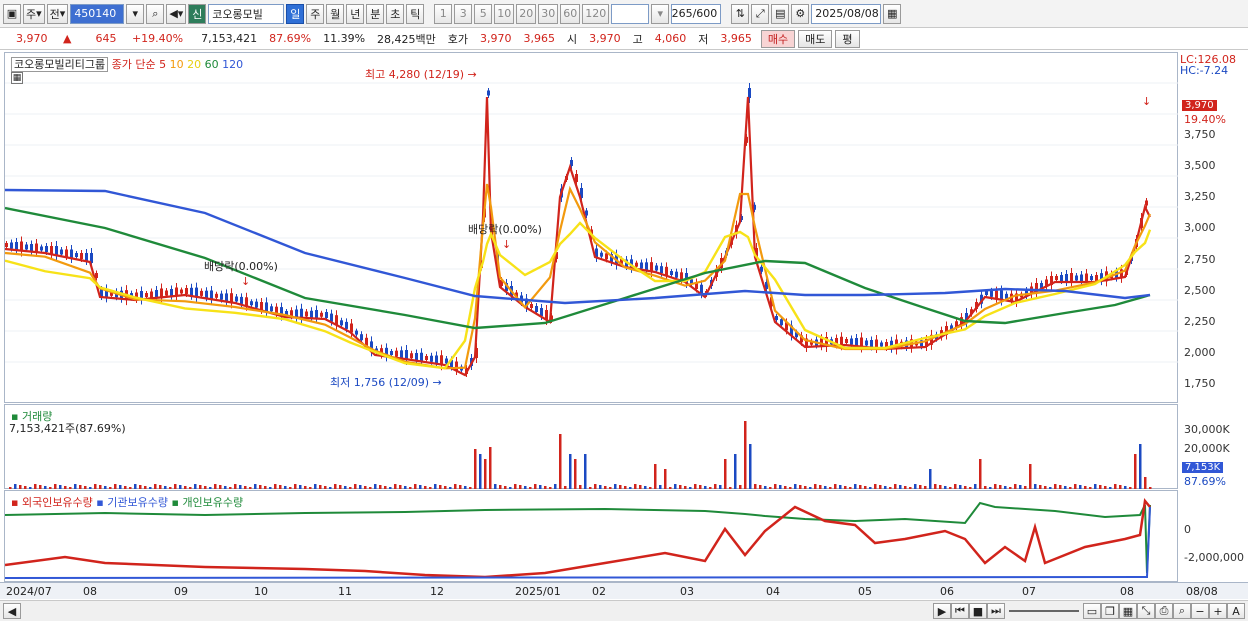  Describe the element at coordinates (1202, 591) in the screenshot. I see `x-right-label: 08/08` at that location.